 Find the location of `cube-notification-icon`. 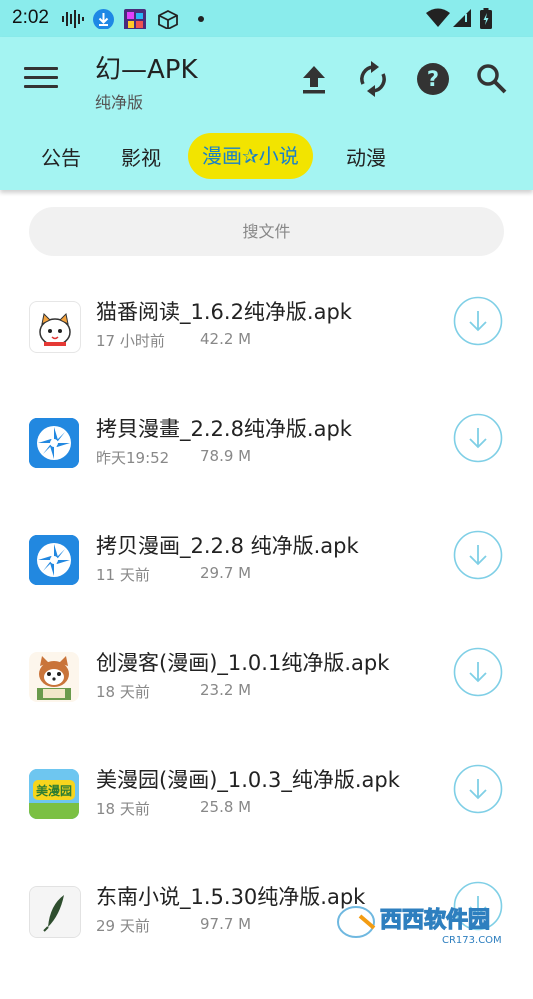

cube-notification-icon is located at coordinates (168, 19).